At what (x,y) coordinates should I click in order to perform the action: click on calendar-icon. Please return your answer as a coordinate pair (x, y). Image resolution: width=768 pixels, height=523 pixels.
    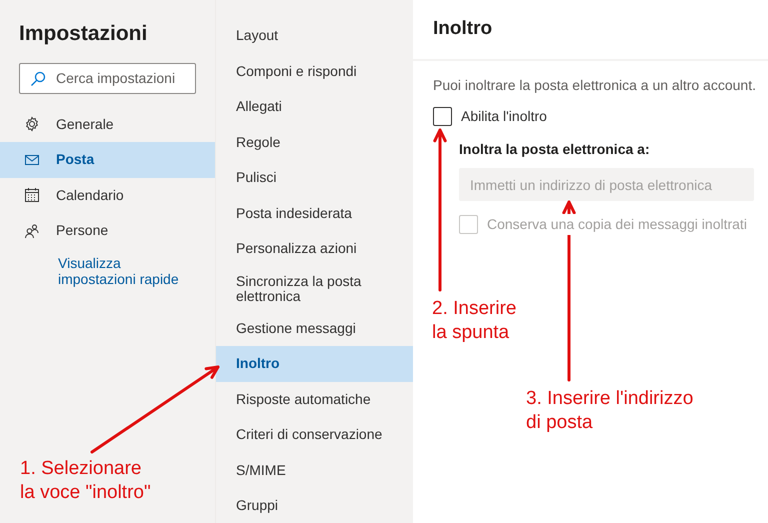
    Looking at the image, I should click on (32, 195).